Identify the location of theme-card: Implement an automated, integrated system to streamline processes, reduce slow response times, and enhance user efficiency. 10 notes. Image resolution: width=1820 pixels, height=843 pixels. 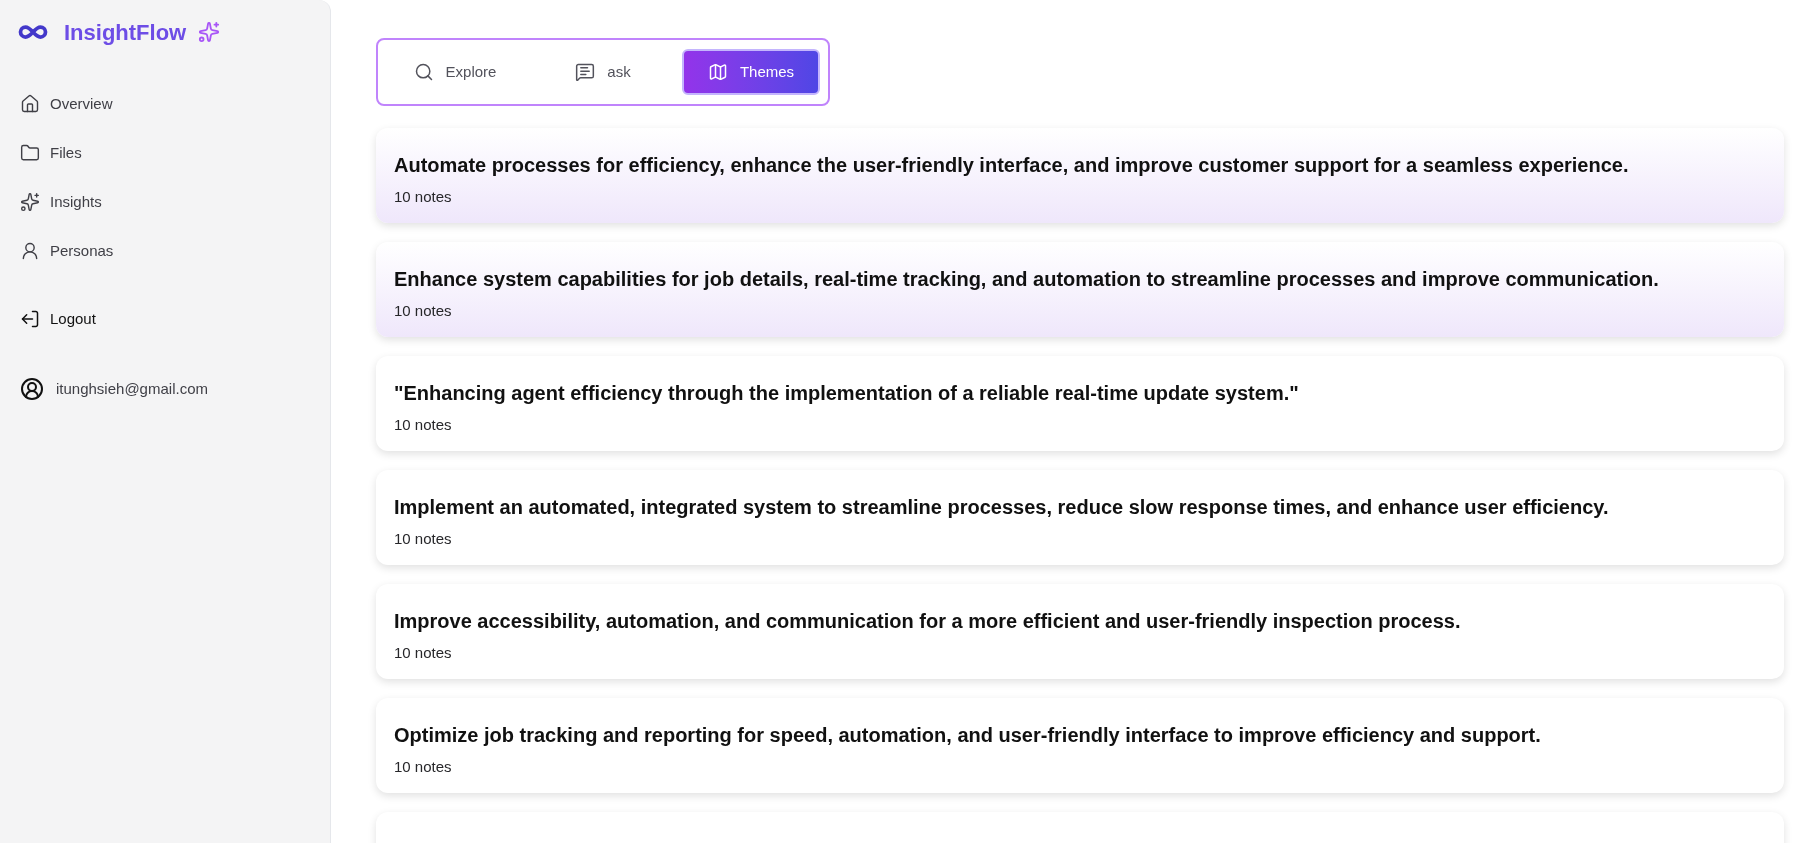
(1080, 517).